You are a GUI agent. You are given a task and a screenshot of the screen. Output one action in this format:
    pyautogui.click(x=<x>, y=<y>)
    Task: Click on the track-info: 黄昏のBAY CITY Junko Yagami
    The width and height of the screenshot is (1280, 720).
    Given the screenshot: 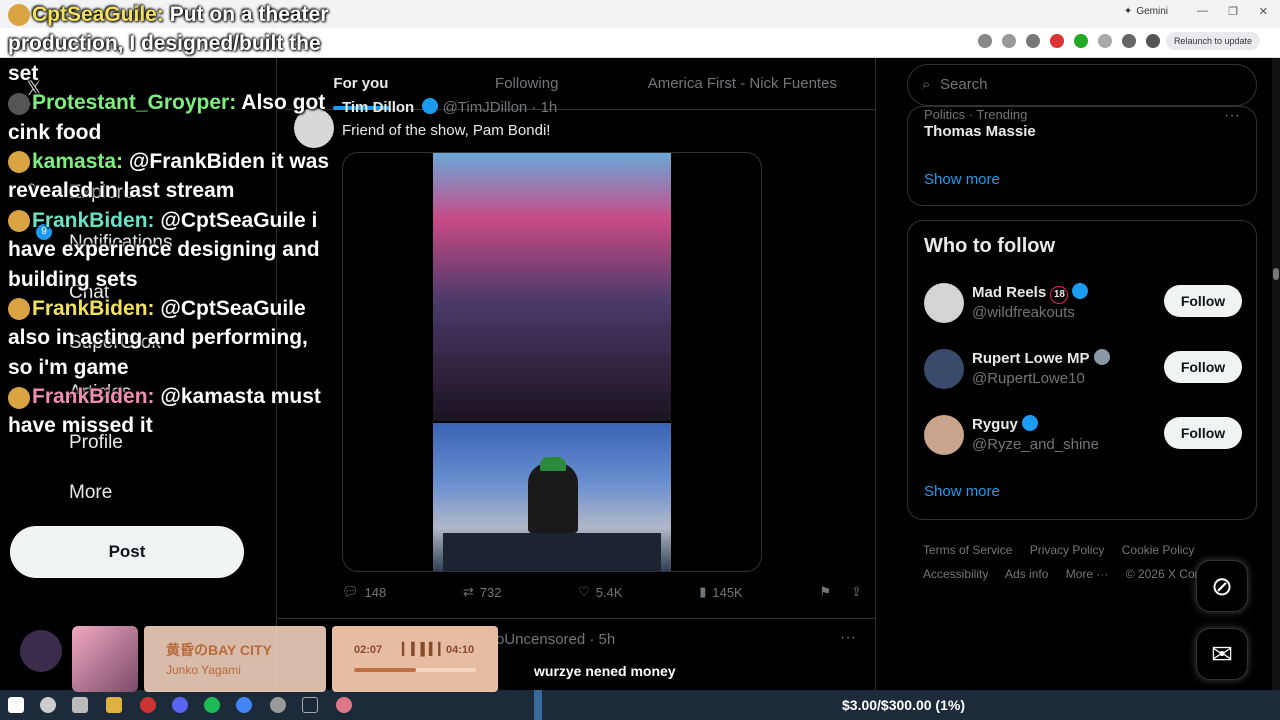 What is the action you would take?
    pyautogui.click(x=235, y=659)
    